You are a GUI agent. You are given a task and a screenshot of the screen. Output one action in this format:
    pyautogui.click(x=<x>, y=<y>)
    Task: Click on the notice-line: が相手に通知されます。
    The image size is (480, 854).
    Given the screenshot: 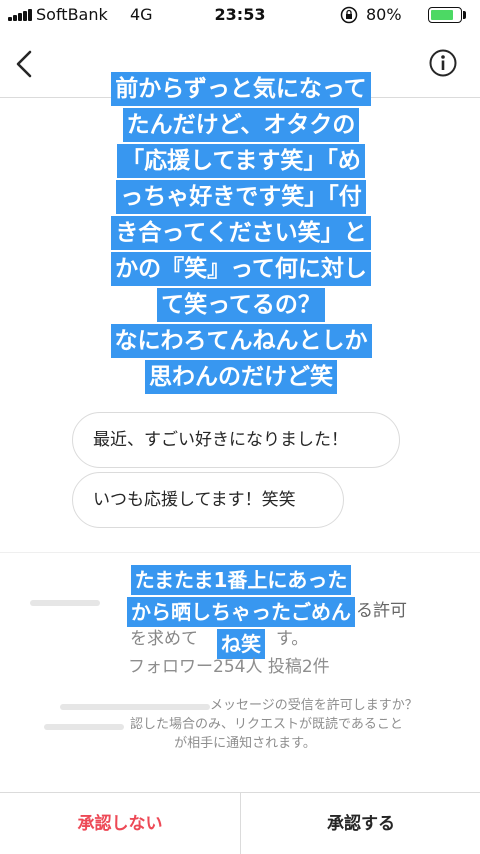 What is the action you would take?
    pyautogui.click(x=245, y=743)
    